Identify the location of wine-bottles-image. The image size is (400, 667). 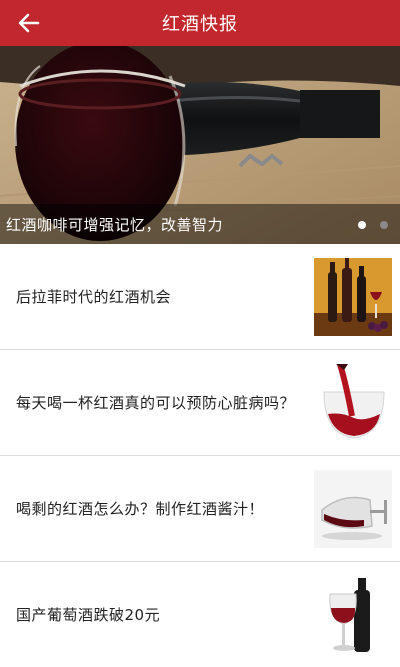
(353, 297).